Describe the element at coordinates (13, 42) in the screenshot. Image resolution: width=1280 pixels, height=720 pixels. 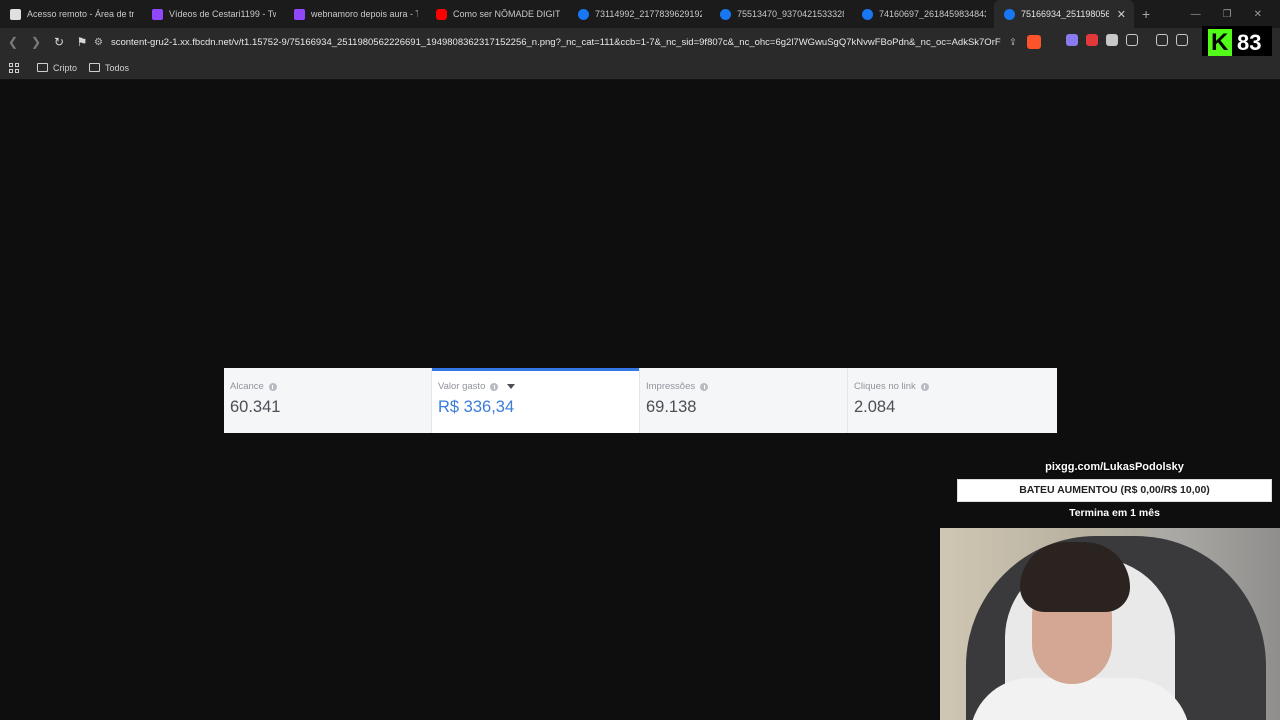
I see `back-icon: ❮` at that location.